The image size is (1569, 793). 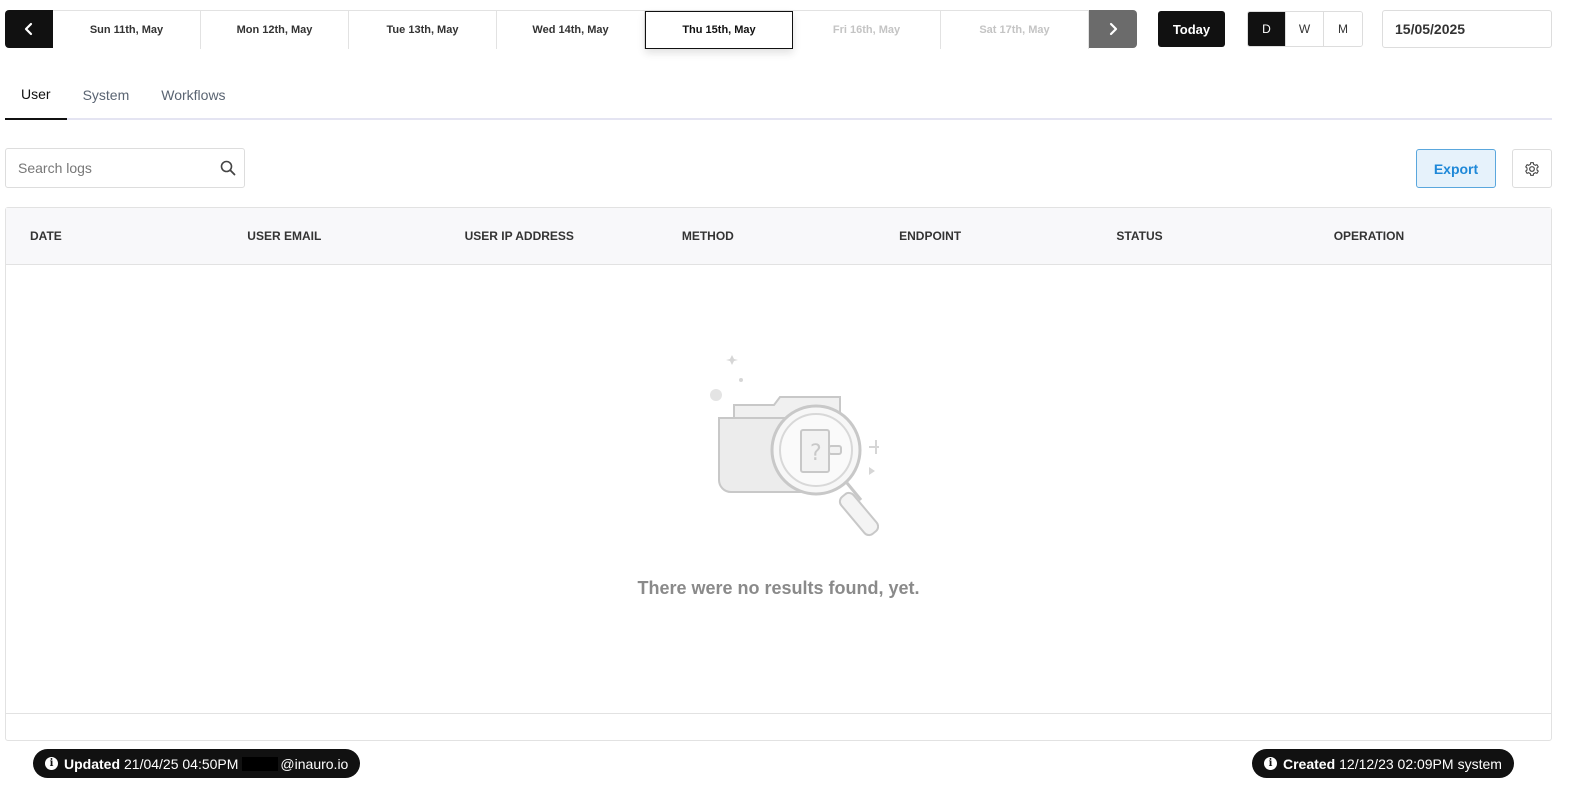 What do you see at coordinates (423, 30) in the screenshot?
I see `day-cell: Tue 13th, May` at bounding box center [423, 30].